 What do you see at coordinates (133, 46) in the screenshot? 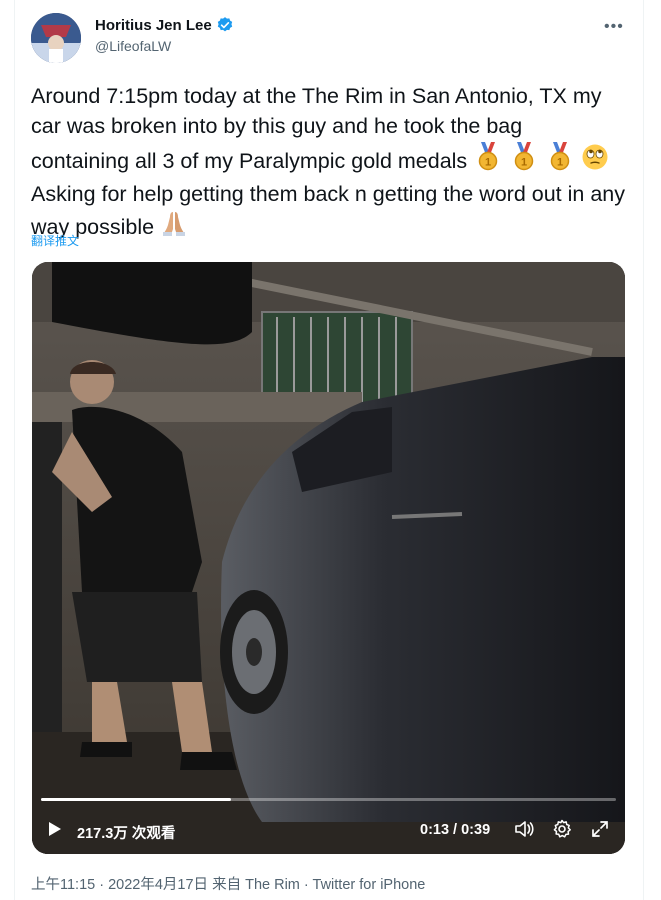
I see `author-handle: @LifeofaLW` at bounding box center [133, 46].